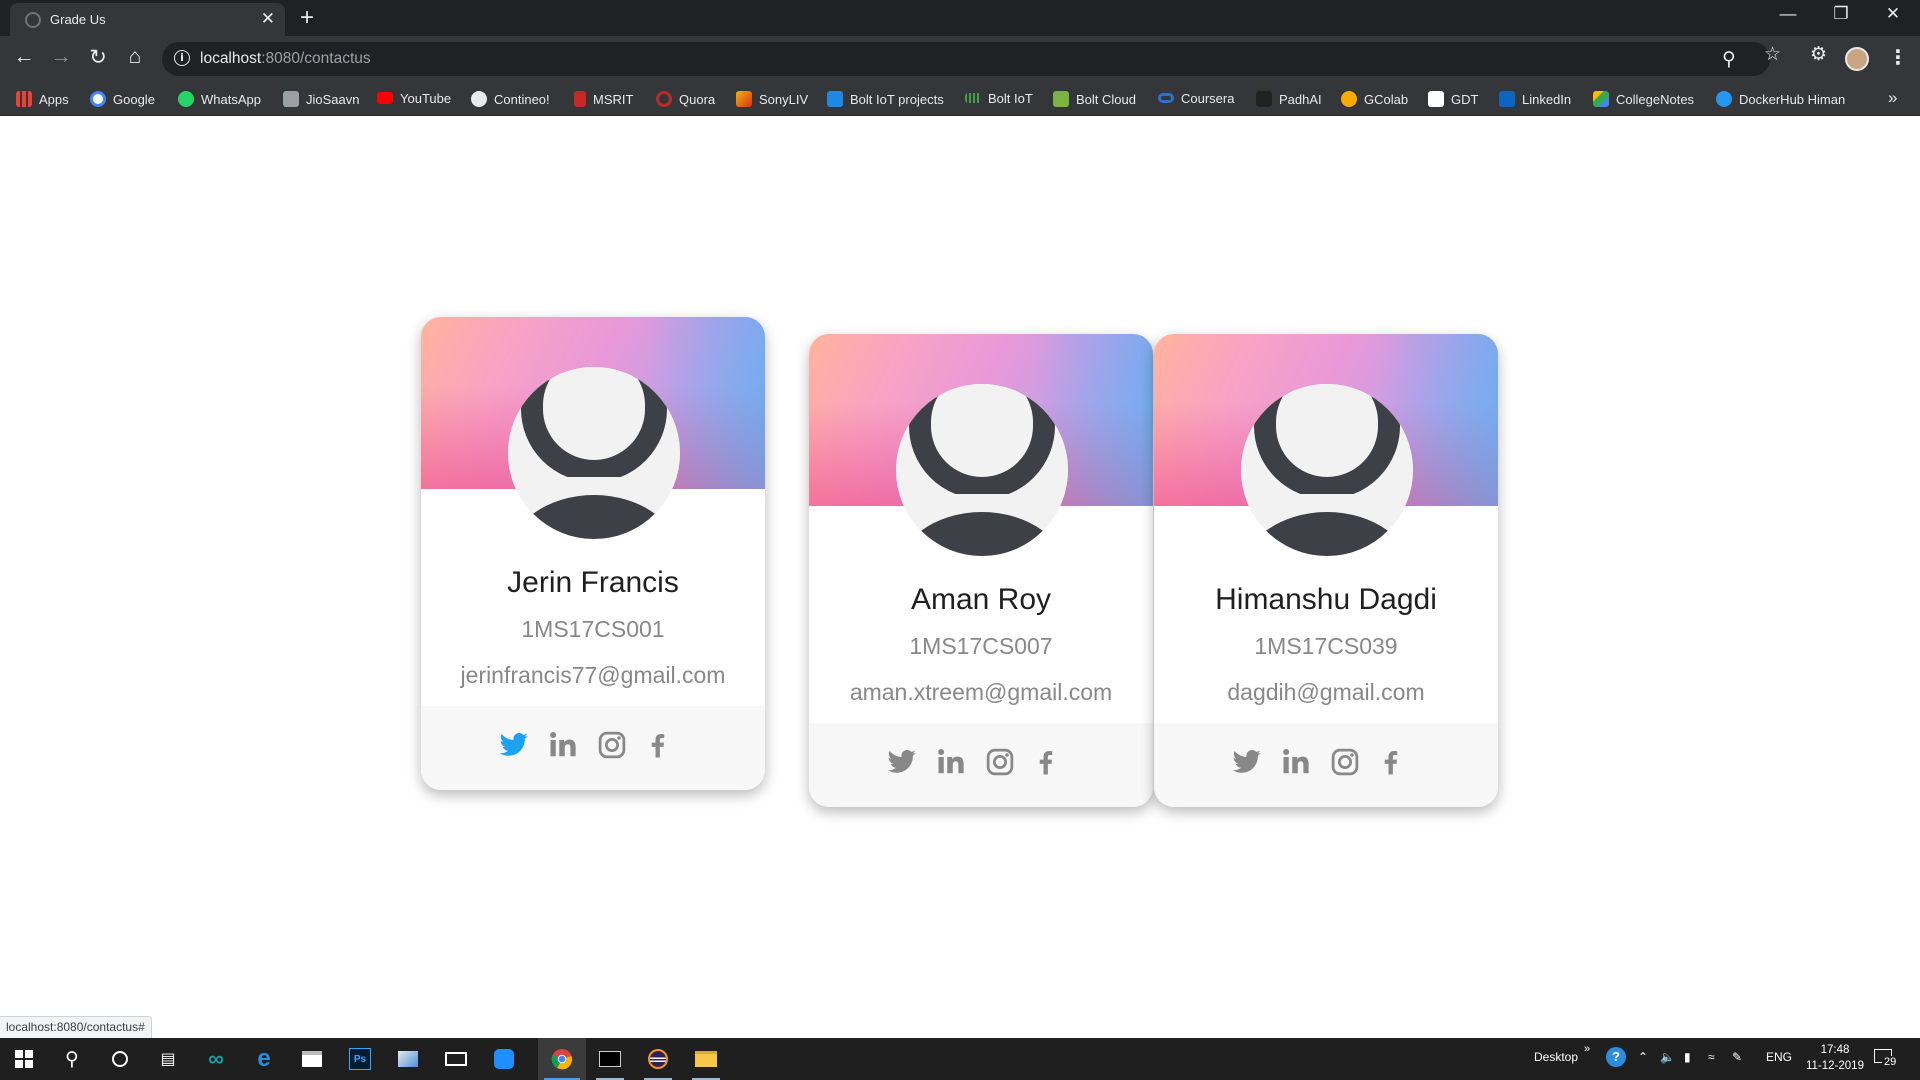  I want to click on bookmark-coursera: Coursera, so click(1196, 98).